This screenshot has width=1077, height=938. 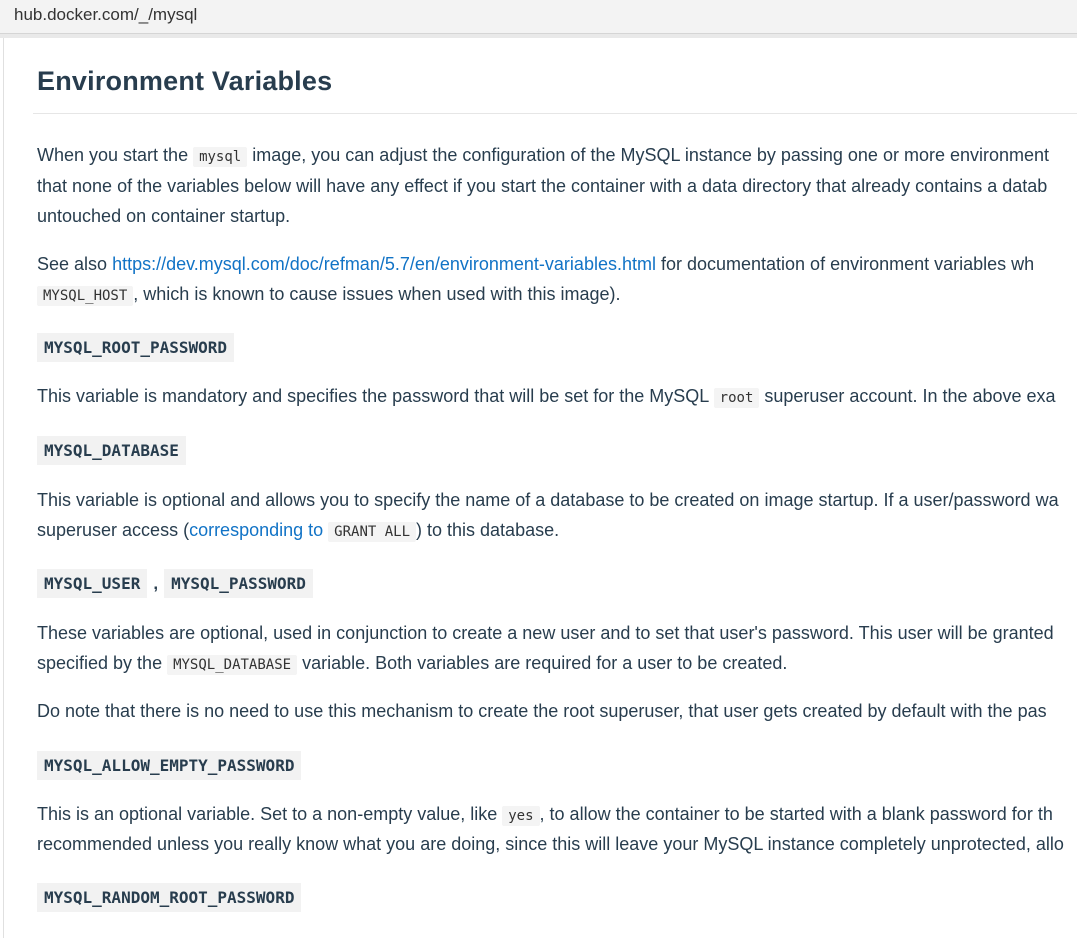 I want to click on section-title: Environment Variables, so click(x=185, y=81).